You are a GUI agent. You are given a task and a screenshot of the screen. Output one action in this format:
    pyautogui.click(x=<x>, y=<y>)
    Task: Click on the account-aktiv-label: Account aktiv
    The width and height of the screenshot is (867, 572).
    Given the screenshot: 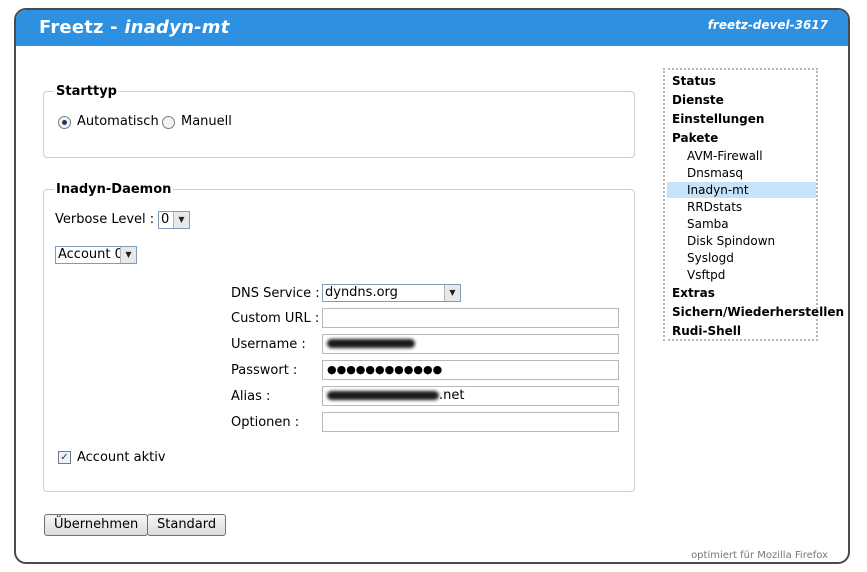 What is the action you would take?
    pyautogui.click(x=121, y=457)
    